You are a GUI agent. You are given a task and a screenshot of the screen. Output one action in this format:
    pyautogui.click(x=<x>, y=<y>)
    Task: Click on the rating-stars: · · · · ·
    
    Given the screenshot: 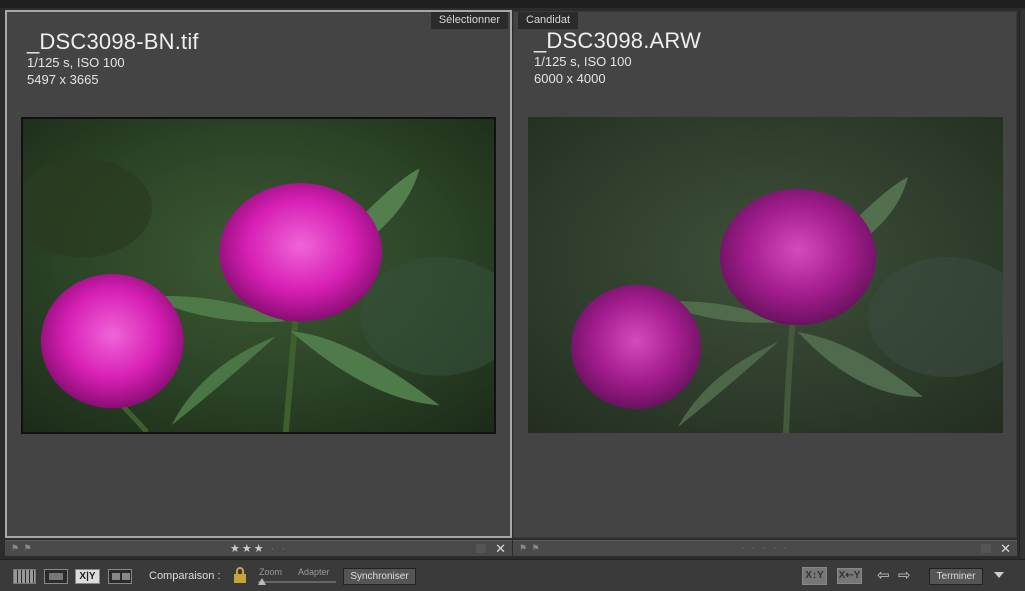 What is the action you would take?
    pyautogui.click(x=765, y=548)
    